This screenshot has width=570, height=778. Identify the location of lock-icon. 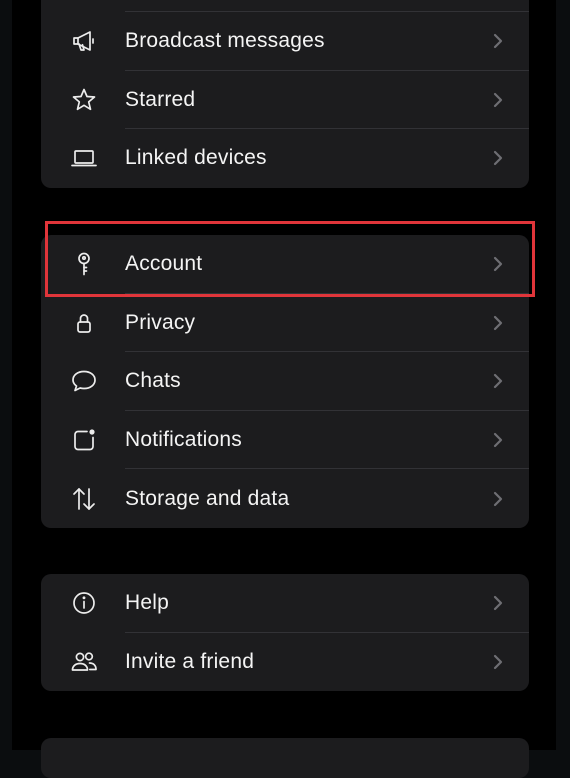
(84, 323).